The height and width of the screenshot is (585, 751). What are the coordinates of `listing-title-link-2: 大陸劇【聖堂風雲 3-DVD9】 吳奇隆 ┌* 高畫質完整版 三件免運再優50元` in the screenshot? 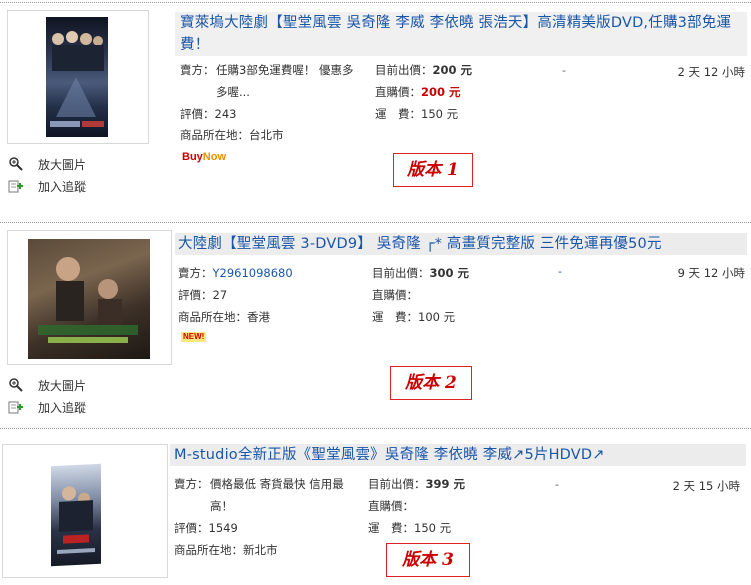 It's located at (460, 244).